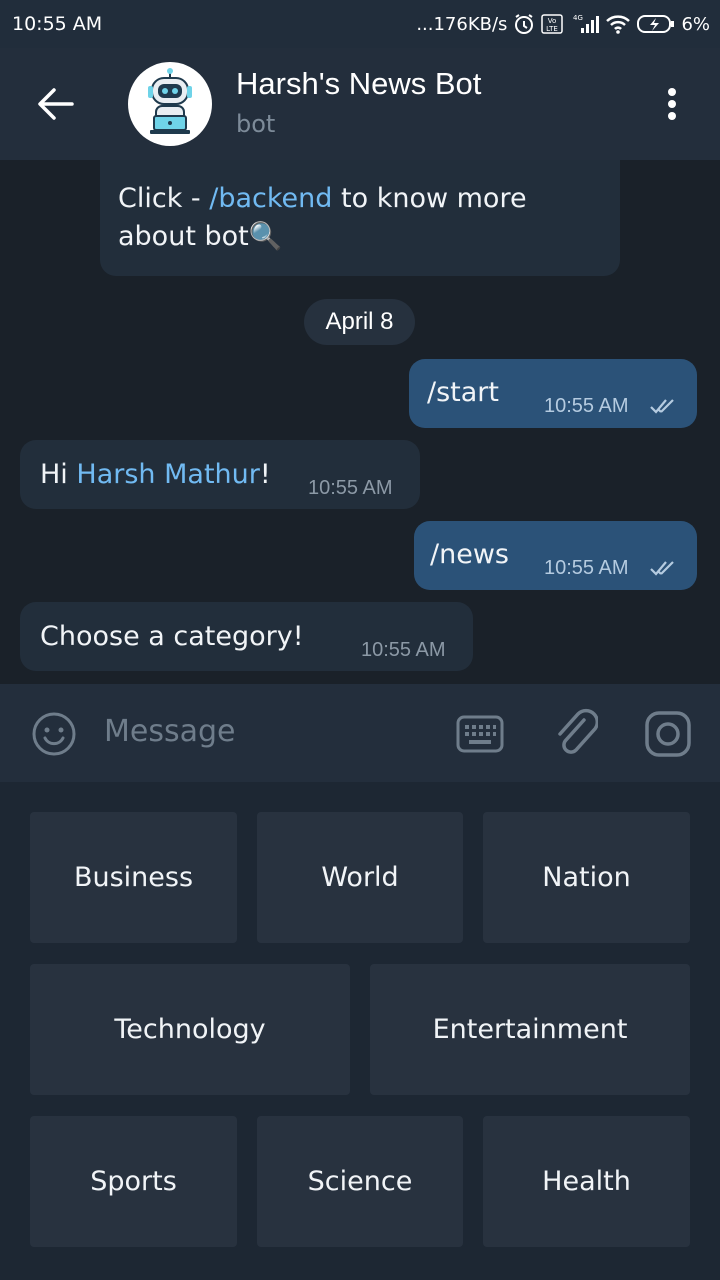 The image size is (720, 1280). What do you see at coordinates (58, 474) in the screenshot?
I see `greeting-text: Hi` at bounding box center [58, 474].